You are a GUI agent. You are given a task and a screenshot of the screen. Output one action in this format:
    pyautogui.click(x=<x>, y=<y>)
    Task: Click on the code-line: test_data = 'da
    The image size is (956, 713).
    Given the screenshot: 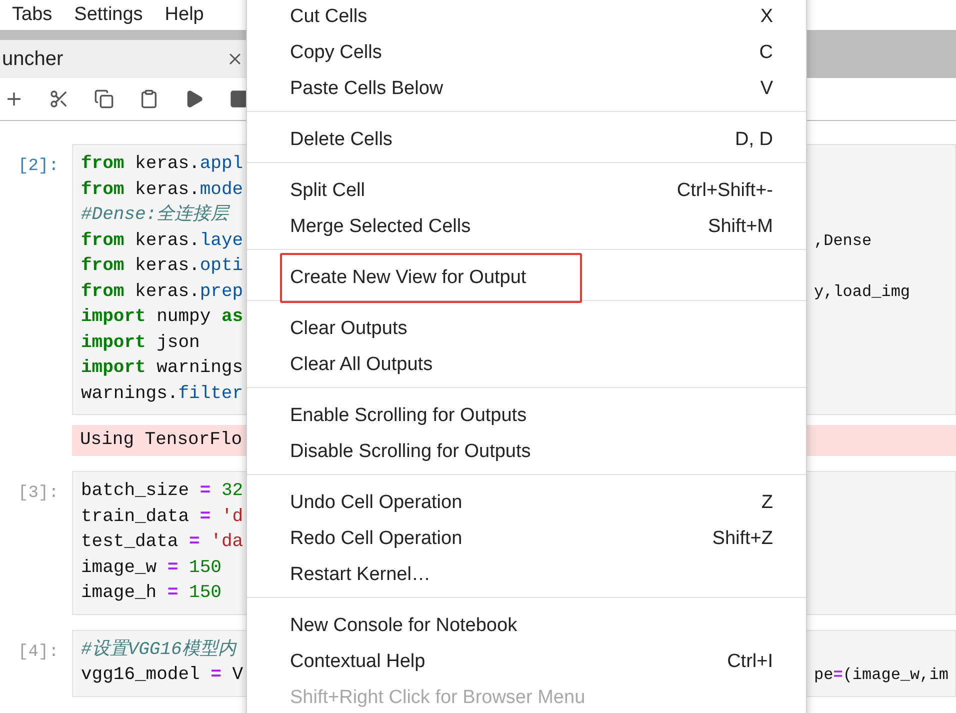 What is the action you would take?
    pyautogui.click(x=162, y=542)
    